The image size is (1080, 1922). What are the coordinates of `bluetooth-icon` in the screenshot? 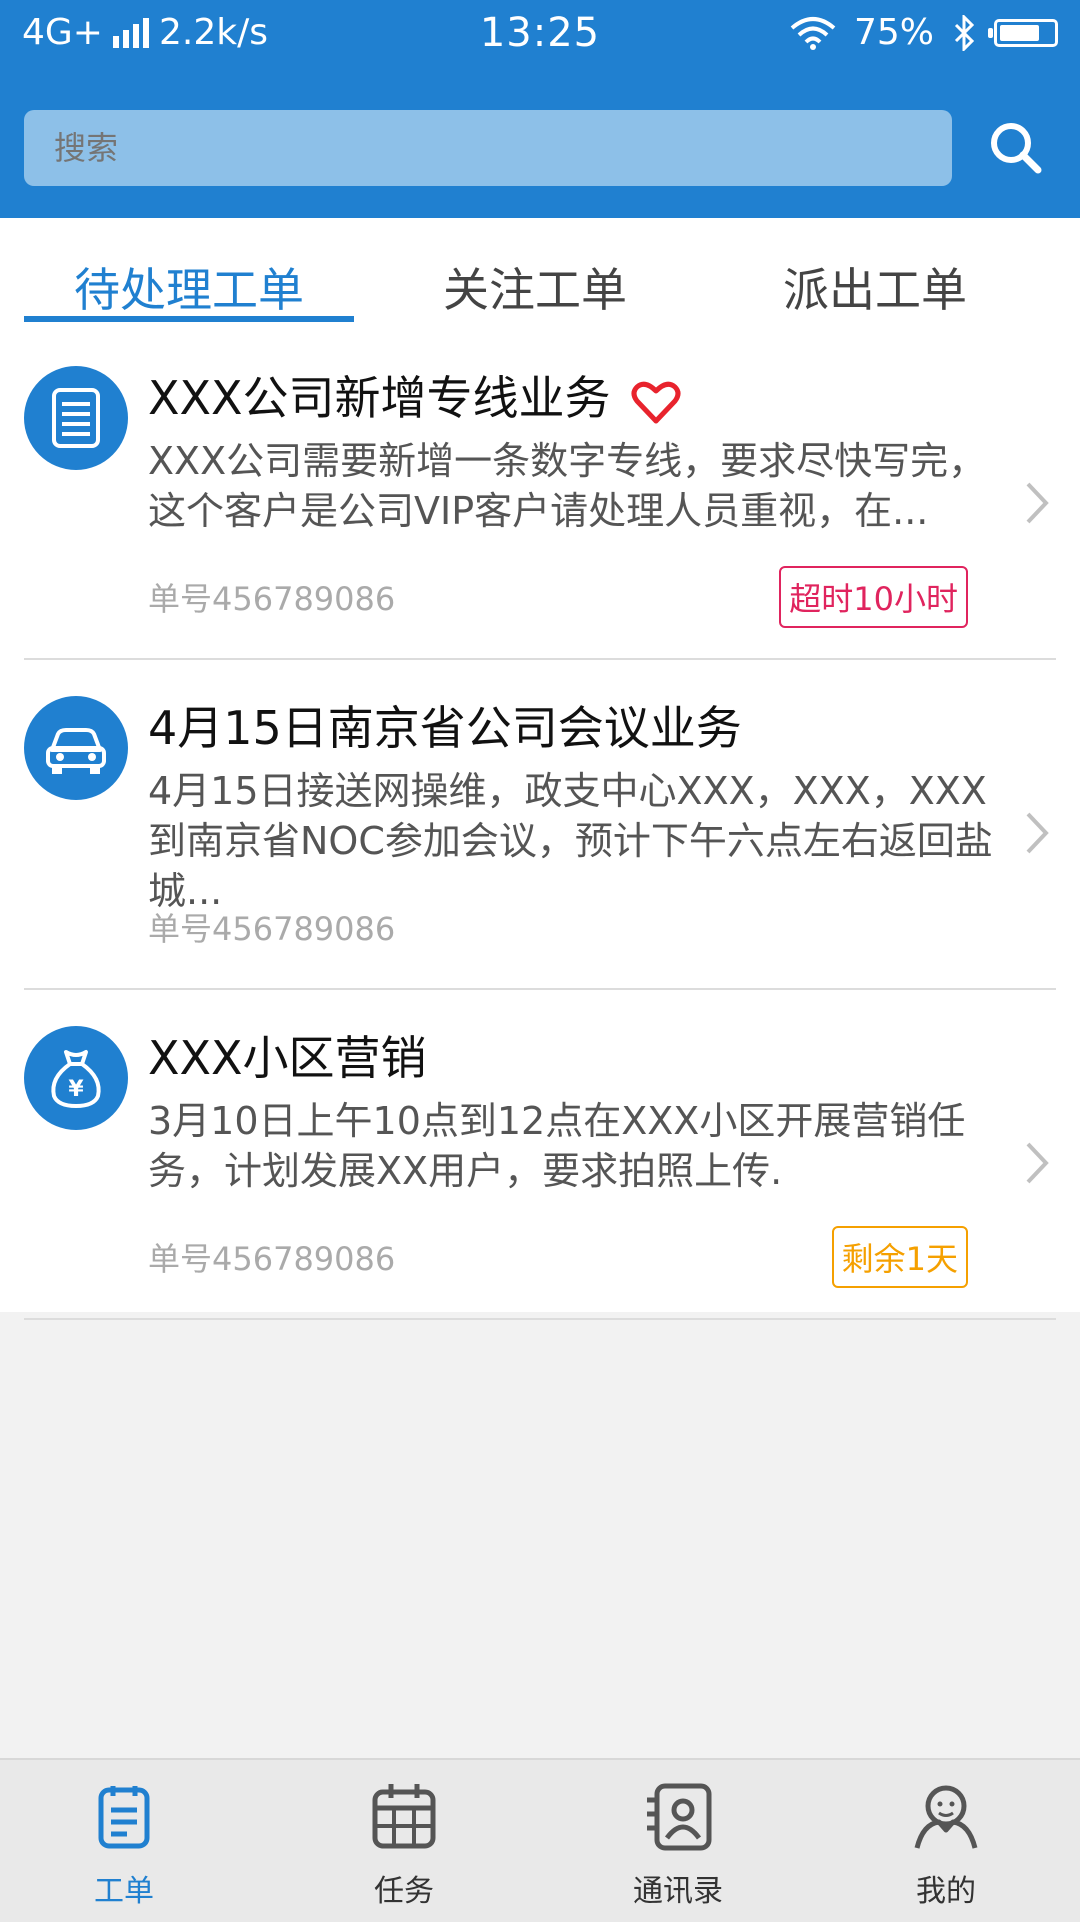 It's located at (964, 32).